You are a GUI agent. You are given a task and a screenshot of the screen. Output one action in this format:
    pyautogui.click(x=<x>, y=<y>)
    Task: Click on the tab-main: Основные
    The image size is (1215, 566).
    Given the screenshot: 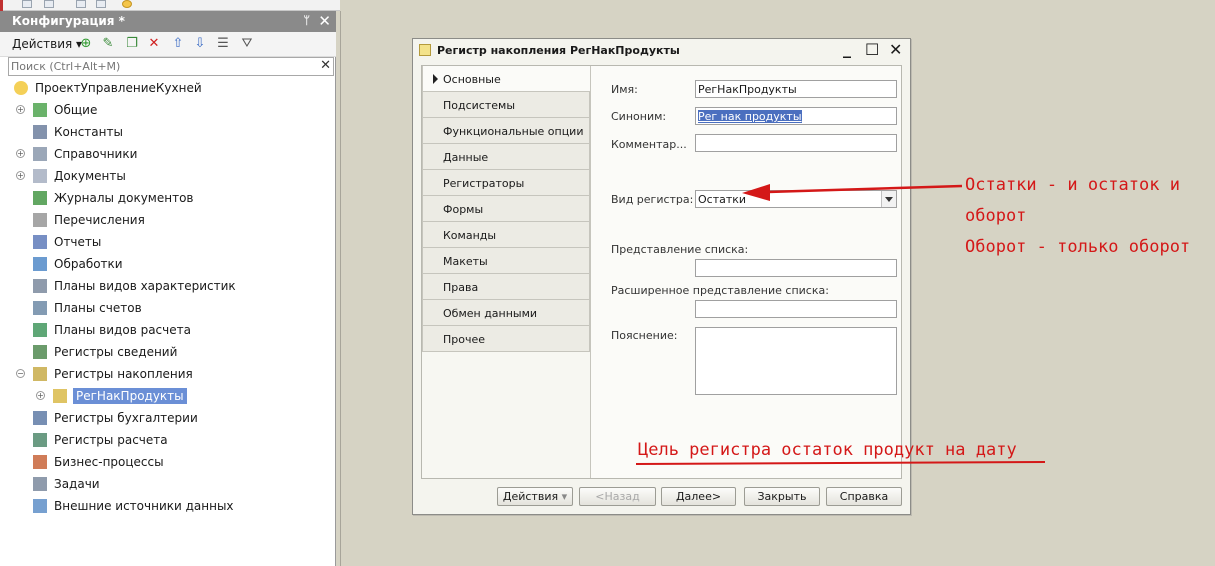 What is the action you would take?
    pyautogui.click(x=507, y=79)
    